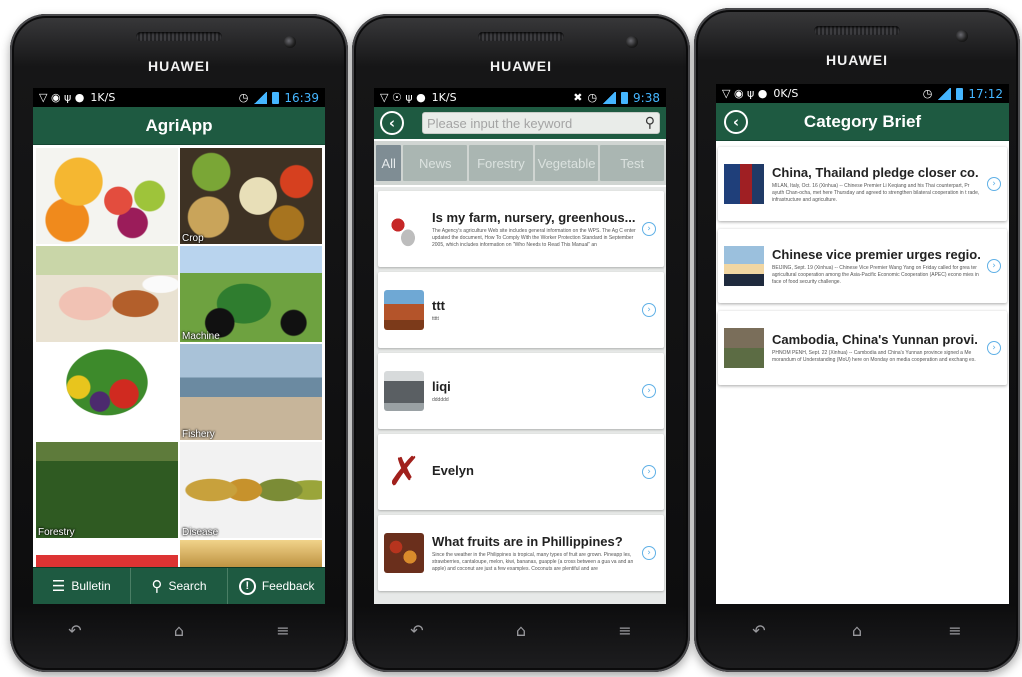 This screenshot has width=1022, height=677. What do you see at coordinates (243, 97) in the screenshot?
I see `alarm-icon: ◷` at bounding box center [243, 97].